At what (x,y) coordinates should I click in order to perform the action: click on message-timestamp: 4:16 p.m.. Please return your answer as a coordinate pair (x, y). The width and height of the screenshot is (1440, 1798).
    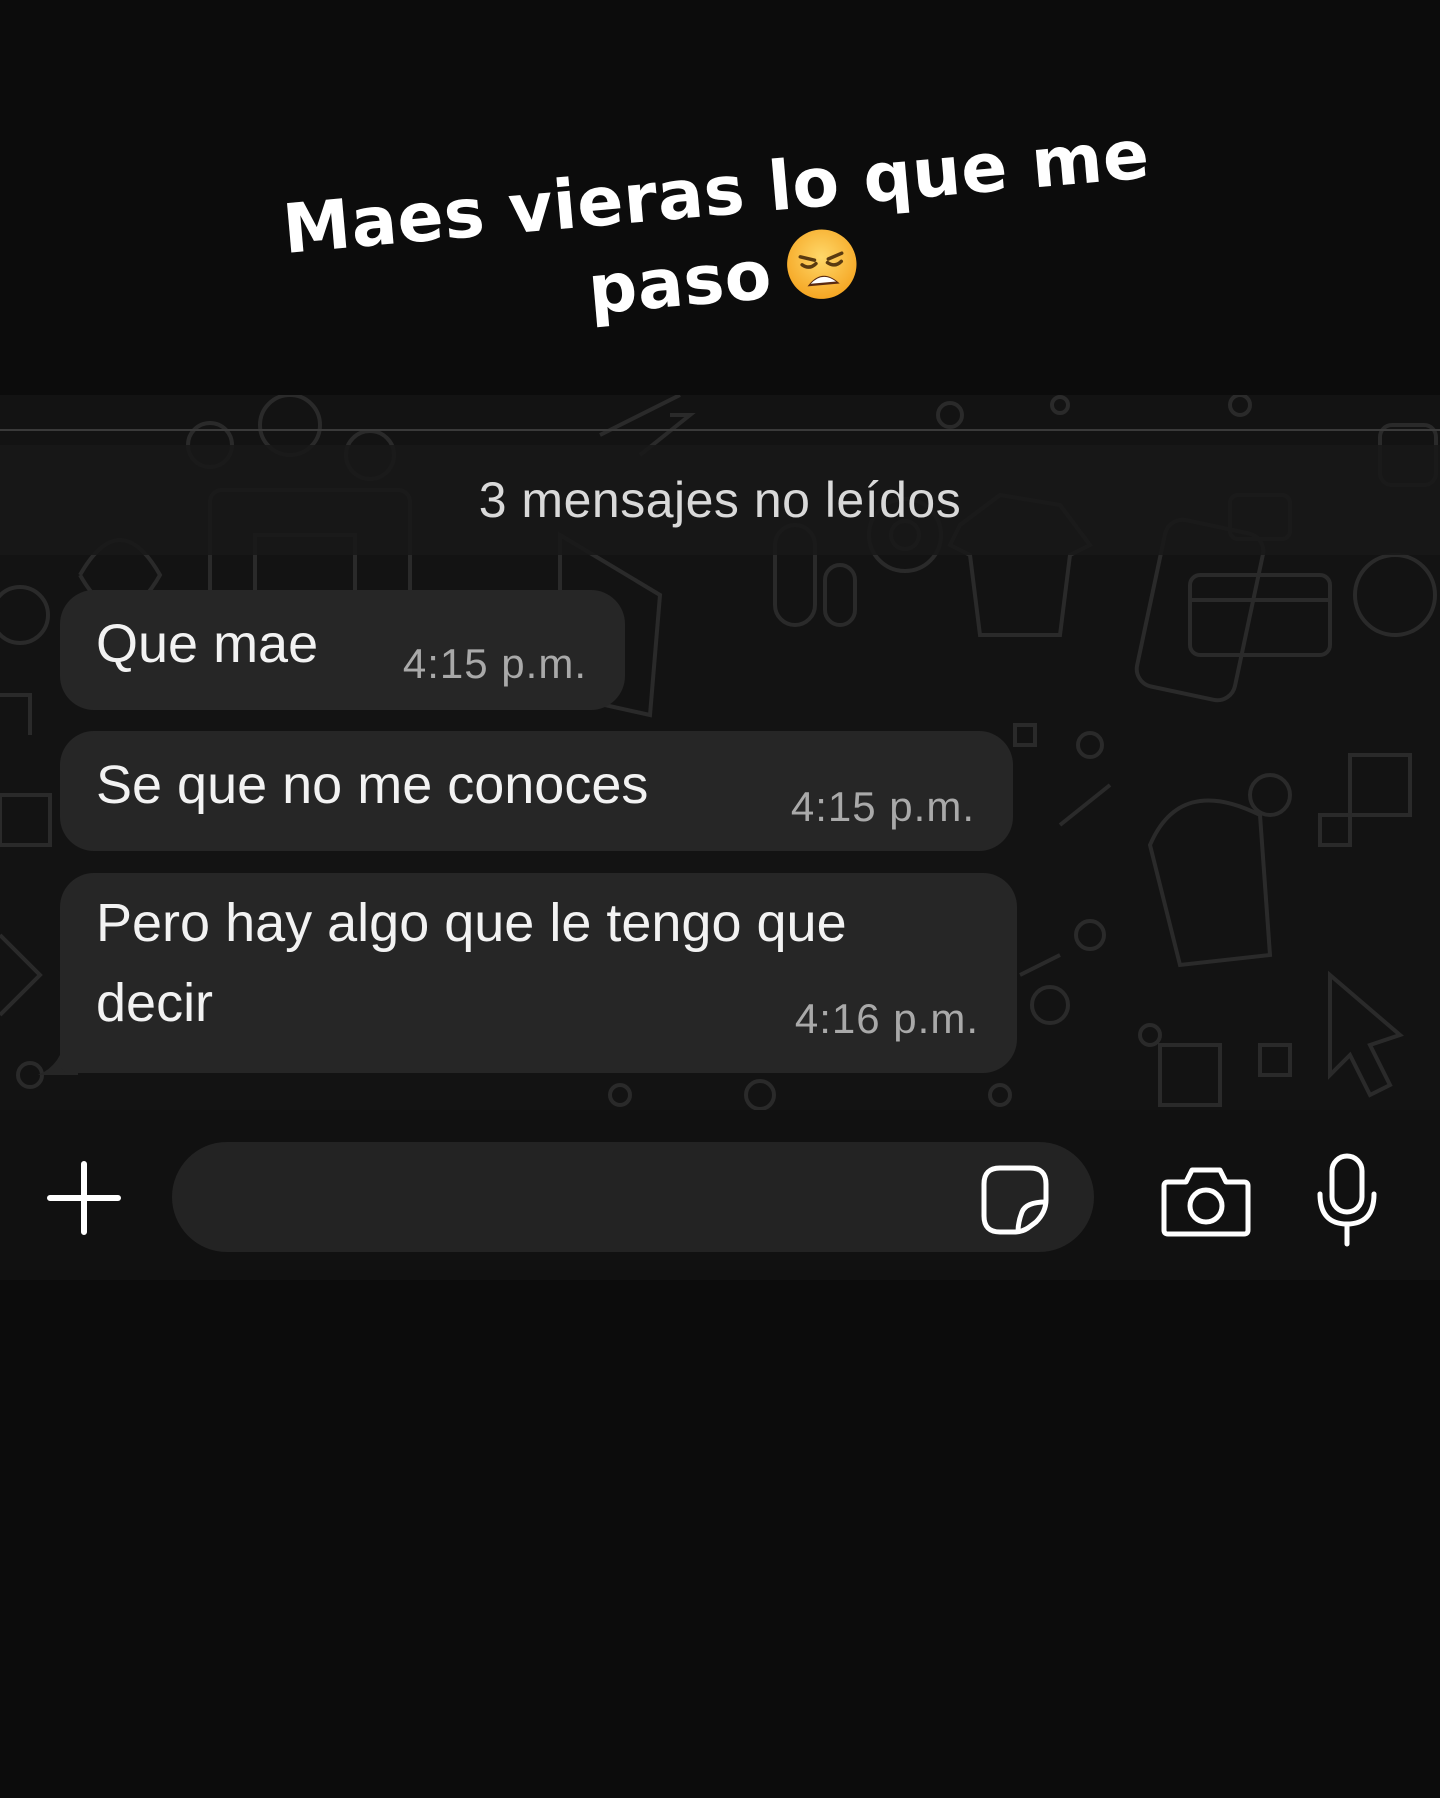
    Looking at the image, I should click on (886, 1018).